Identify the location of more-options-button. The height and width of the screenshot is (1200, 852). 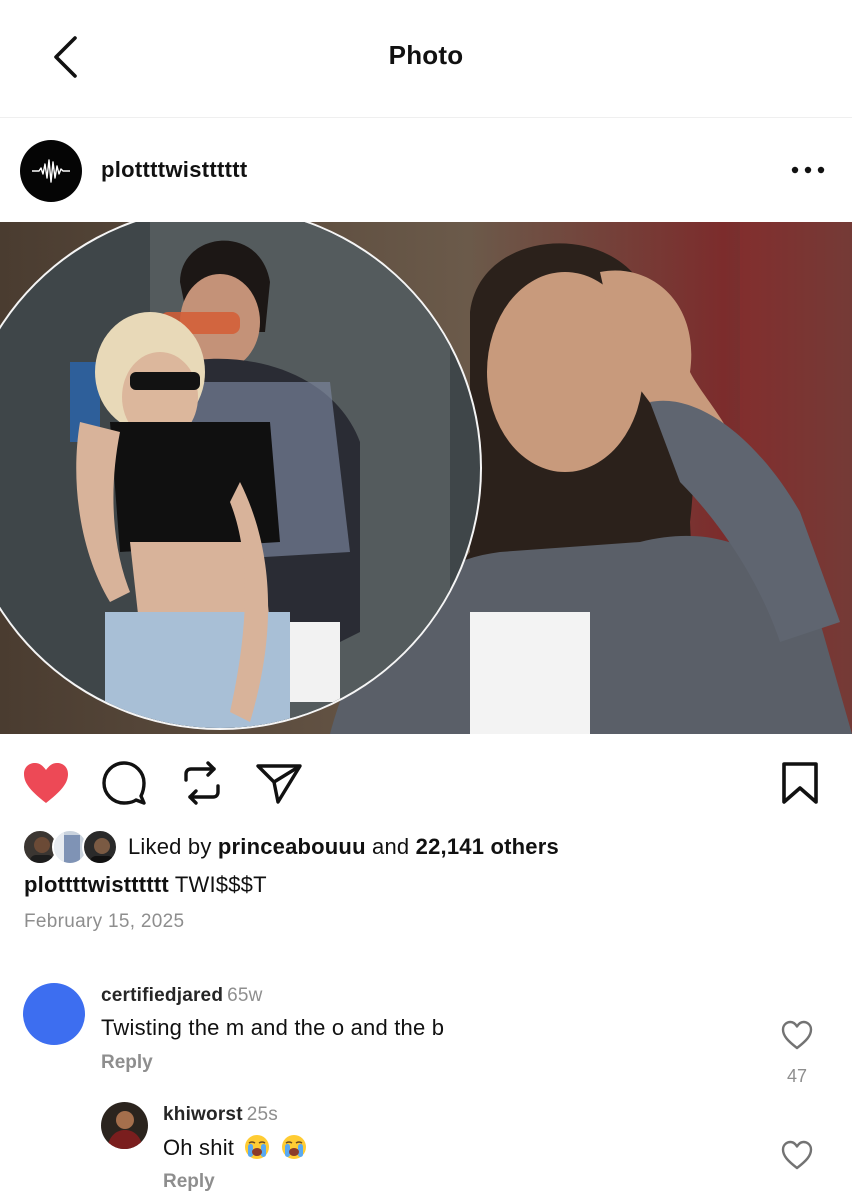
(808, 170).